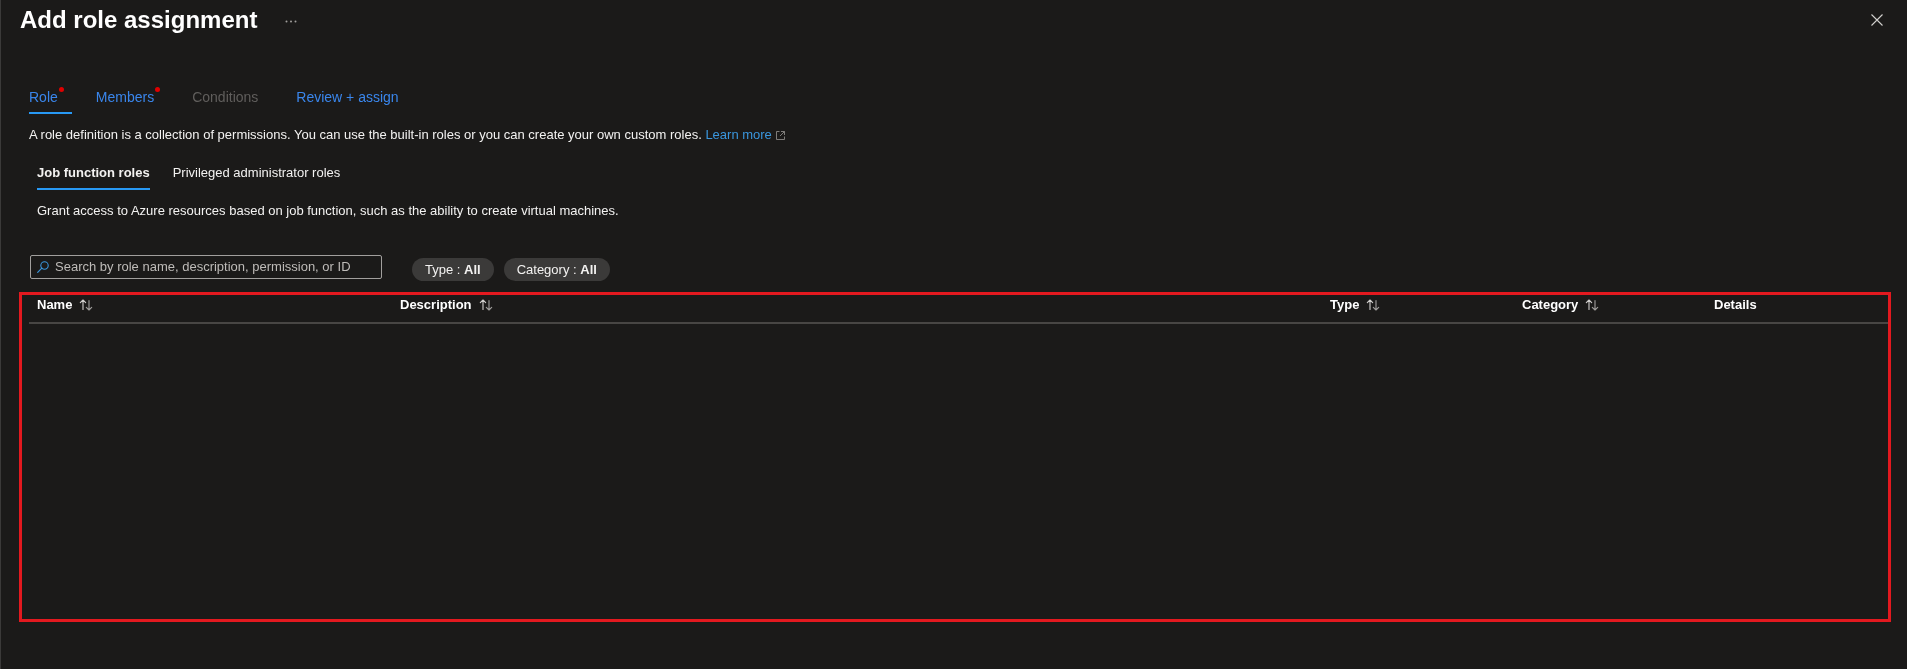 The width and height of the screenshot is (1907, 669). What do you see at coordinates (93, 174) in the screenshot?
I see `role-category-tab: Job function roles` at bounding box center [93, 174].